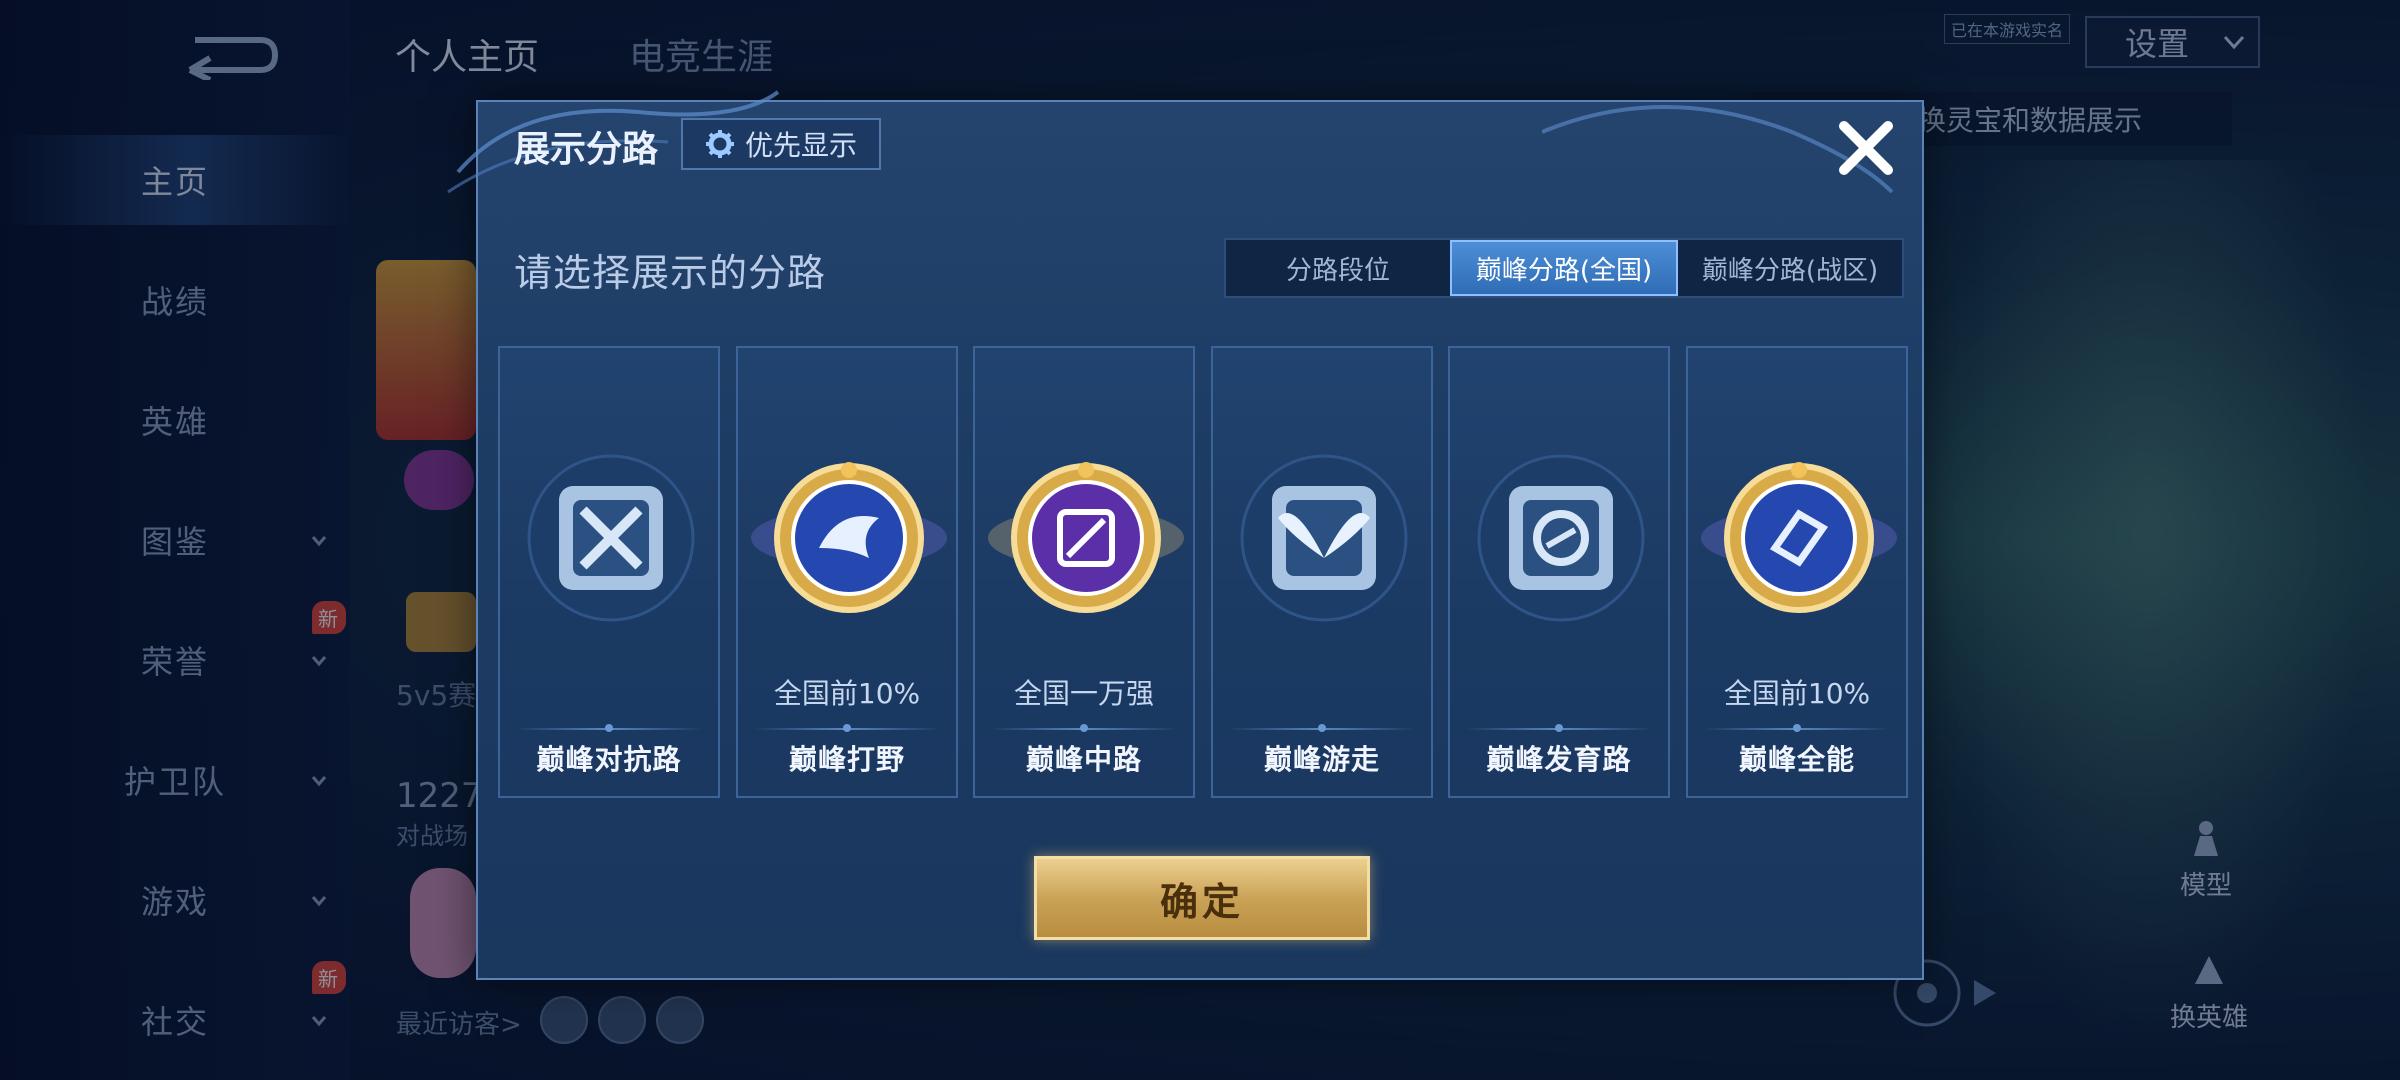 This screenshot has width=2400, height=1080. What do you see at coordinates (1083, 693) in the screenshot?
I see `lane-rank-text: 全国一万强` at bounding box center [1083, 693].